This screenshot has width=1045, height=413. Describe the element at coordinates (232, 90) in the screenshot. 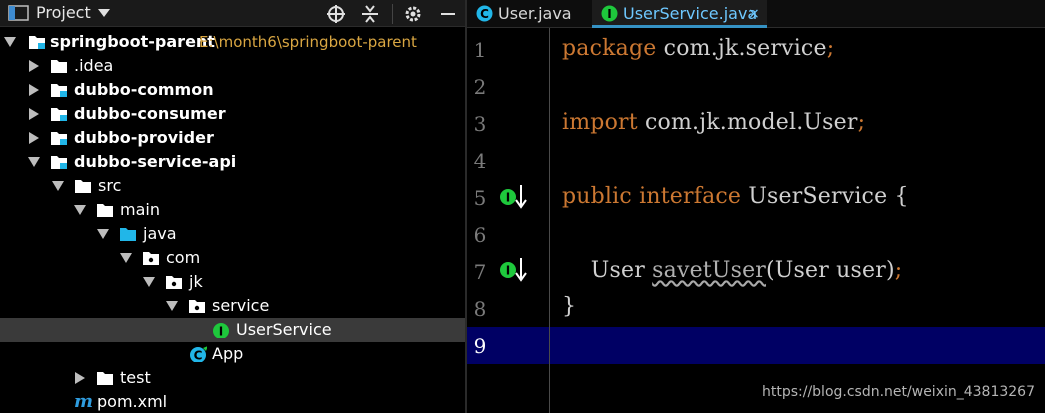

I see `tree-item-dubbo-common: dubbo-common` at that location.